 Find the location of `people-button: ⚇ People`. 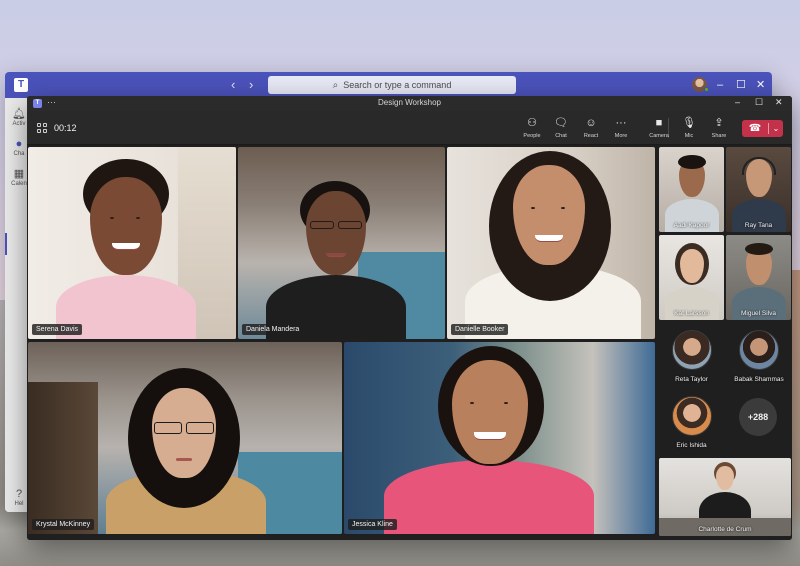

people-button: ⚇ People is located at coordinates (532, 127).